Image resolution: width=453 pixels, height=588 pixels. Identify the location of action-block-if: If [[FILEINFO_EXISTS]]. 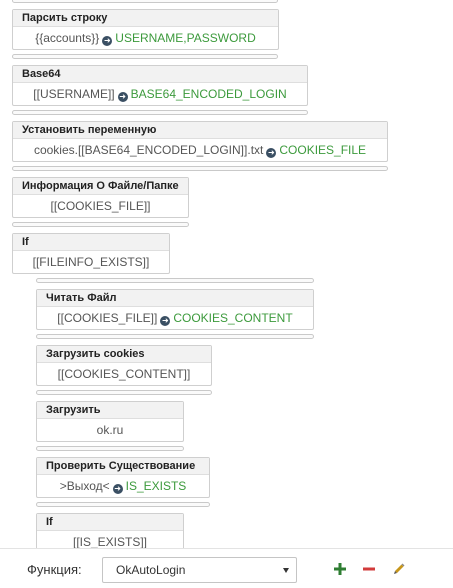
(91, 253).